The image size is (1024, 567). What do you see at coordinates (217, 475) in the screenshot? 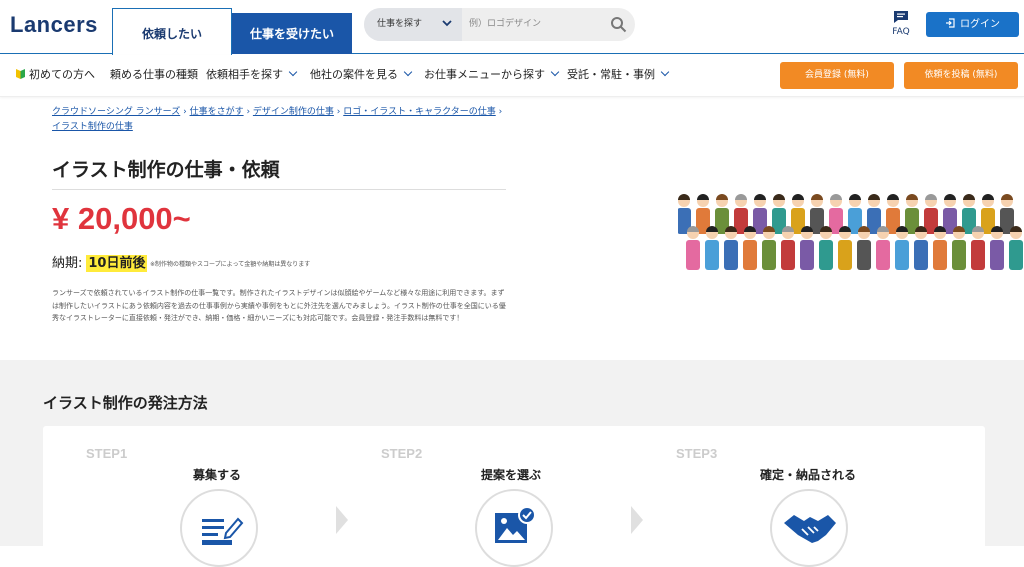
I see `step1-title: 募集する` at bounding box center [217, 475].